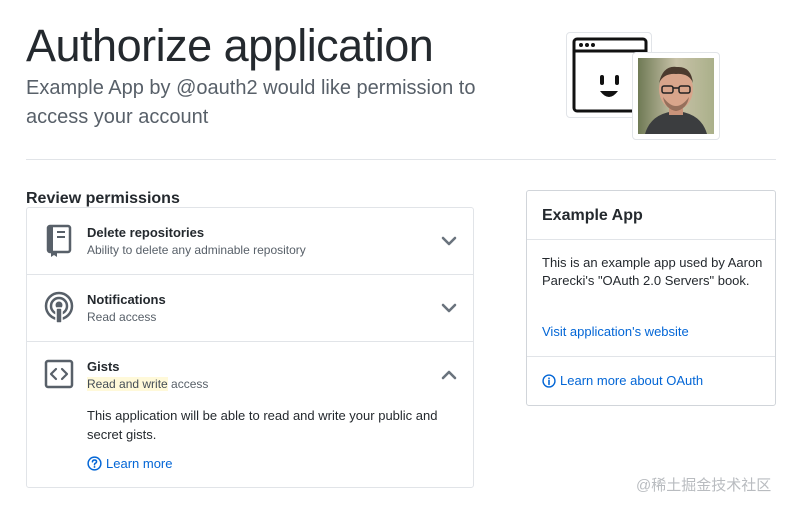  Describe the element at coordinates (592, 215) in the screenshot. I see `app-card-title: Example App` at that location.